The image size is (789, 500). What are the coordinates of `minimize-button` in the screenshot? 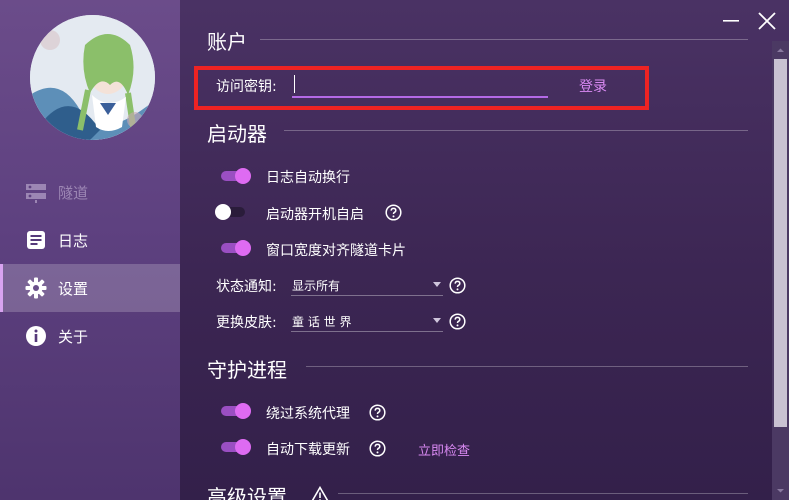 It's located at (731, 21).